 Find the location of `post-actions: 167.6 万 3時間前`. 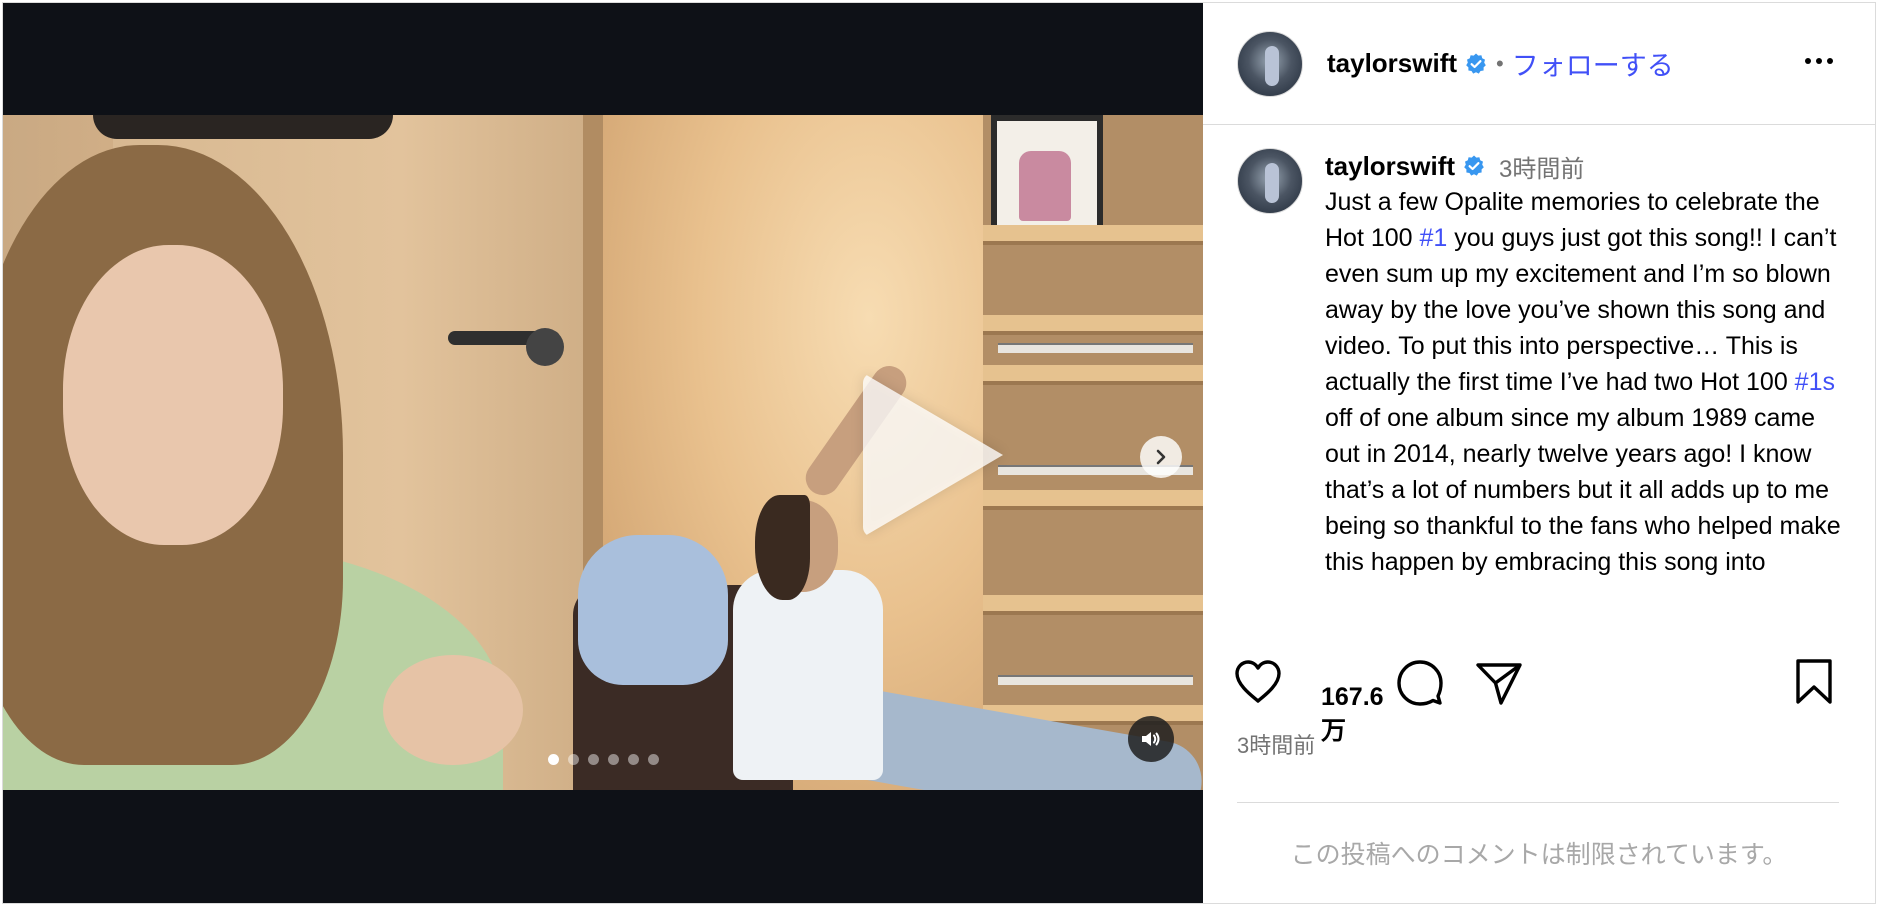

post-actions: 167.6 万 3時間前 is located at coordinates (1539, 718).